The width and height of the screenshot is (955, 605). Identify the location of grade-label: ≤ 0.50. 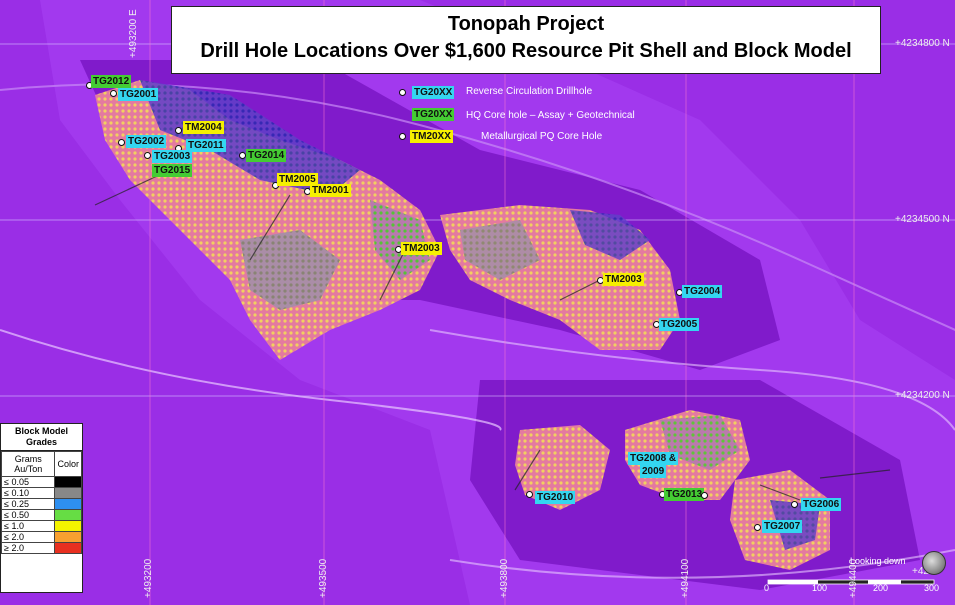
(28, 515).